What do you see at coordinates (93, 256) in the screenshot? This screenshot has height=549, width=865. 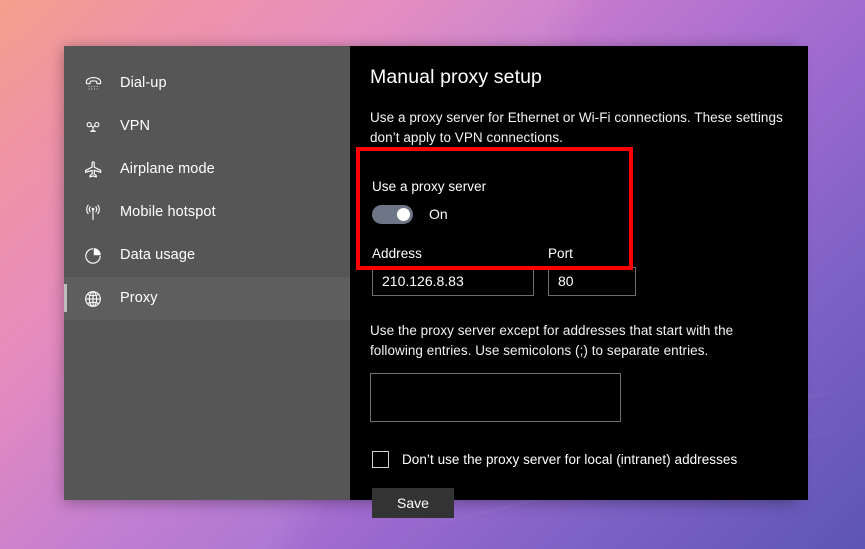 I see `pie-chart-icon` at bounding box center [93, 256].